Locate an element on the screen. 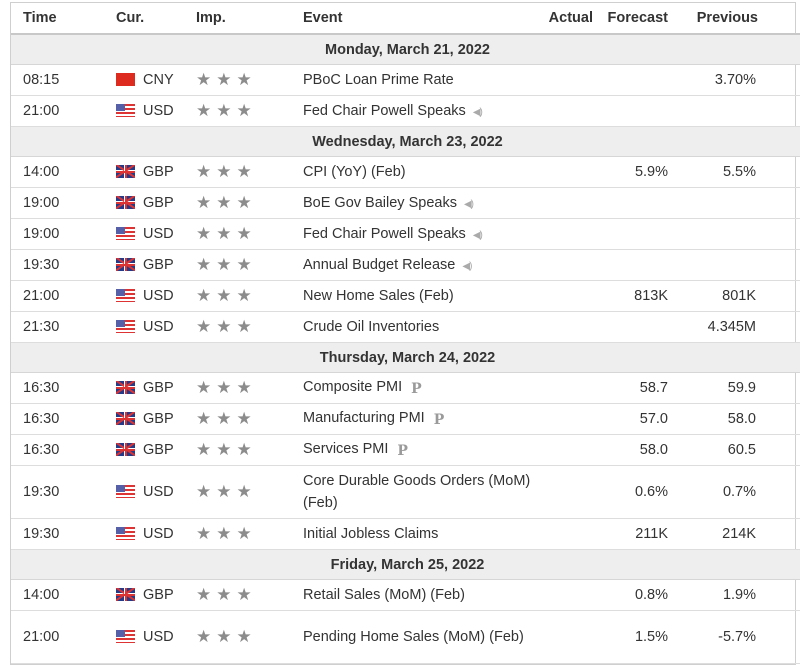  event-row: 19:00 GBP ★★★ BoE Gov Bailey Speaks ◀) is located at coordinates (405, 203).